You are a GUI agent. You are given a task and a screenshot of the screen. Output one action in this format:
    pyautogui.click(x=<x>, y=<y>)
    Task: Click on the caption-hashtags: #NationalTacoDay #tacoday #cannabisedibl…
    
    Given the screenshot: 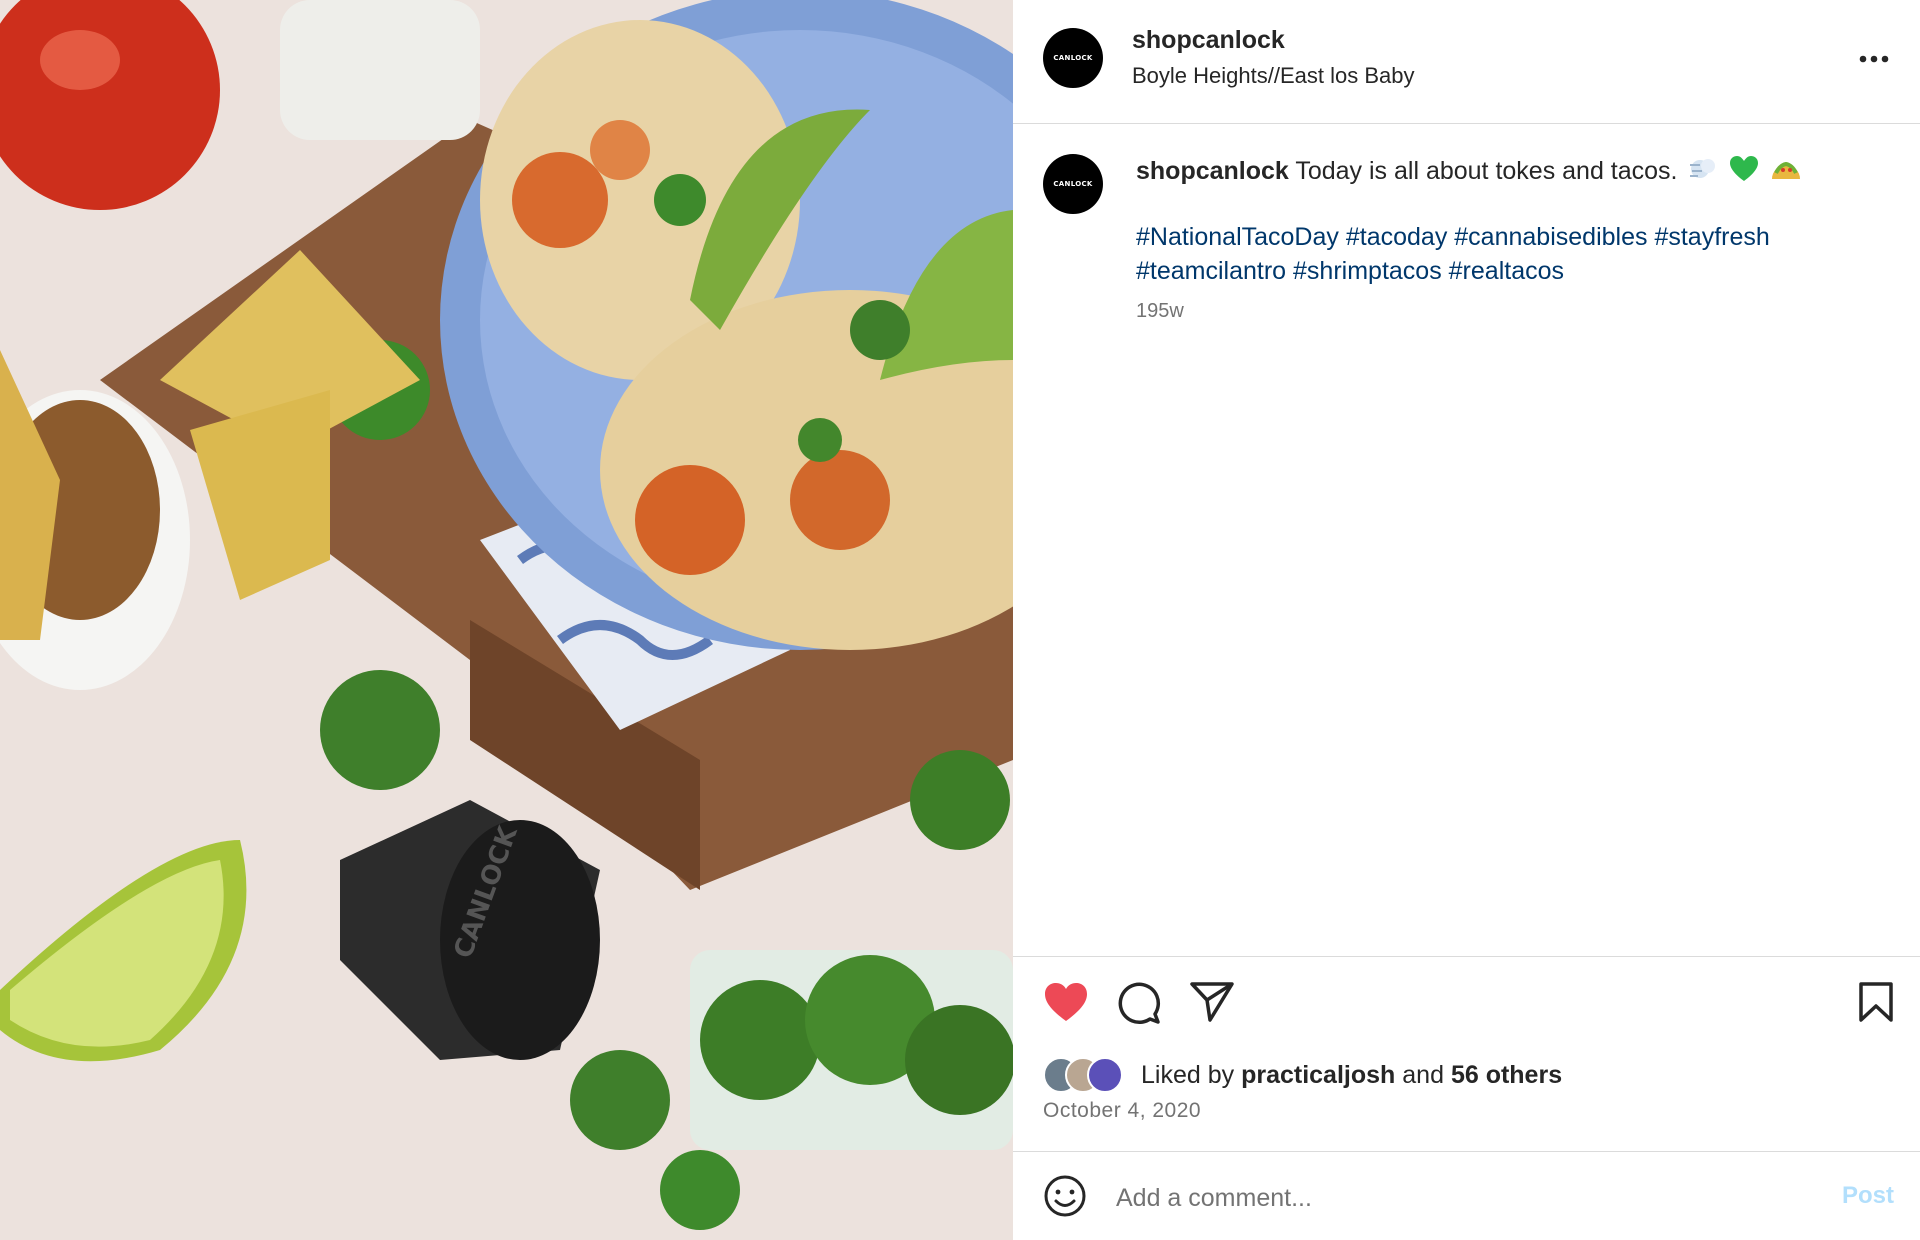 What is the action you would take?
    pyautogui.click(x=1506, y=254)
    